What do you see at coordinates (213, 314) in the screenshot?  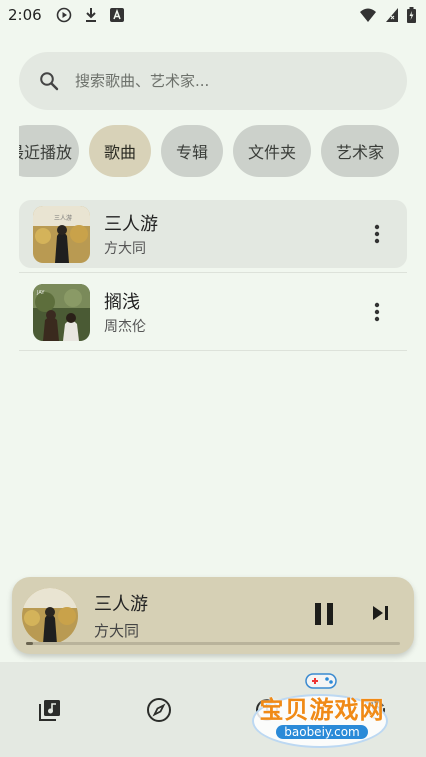 I see `song-row: JAY 搁浅 周杰伦` at bounding box center [213, 314].